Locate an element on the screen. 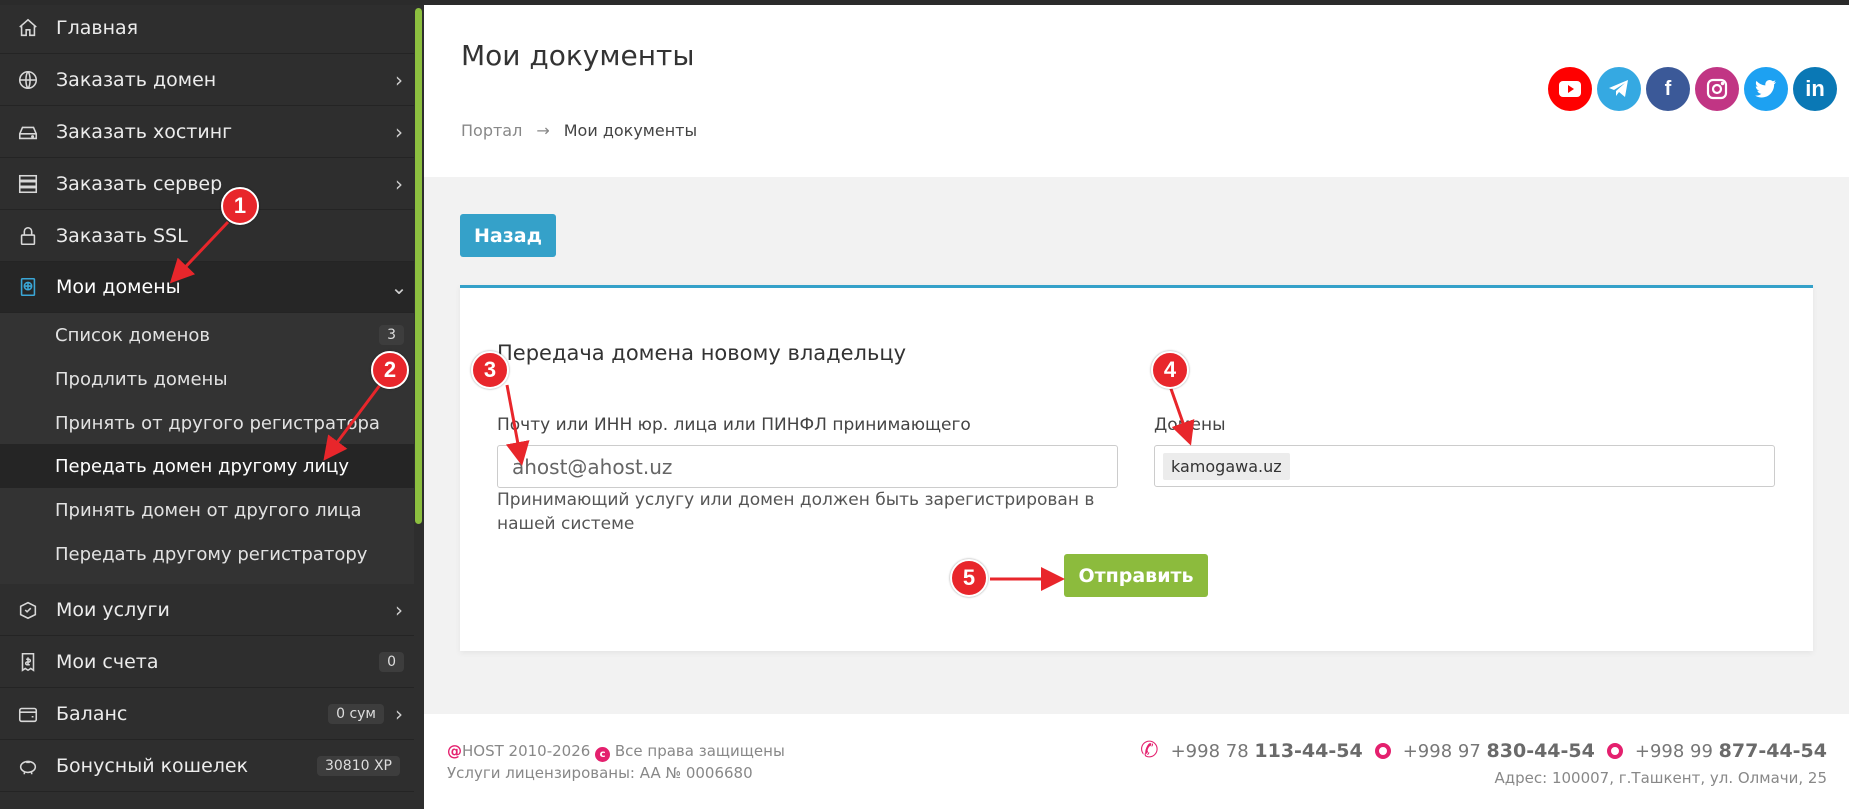 This screenshot has width=1849, height=809. domain-tag: kamogawa.uz is located at coordinates (1226, 466).